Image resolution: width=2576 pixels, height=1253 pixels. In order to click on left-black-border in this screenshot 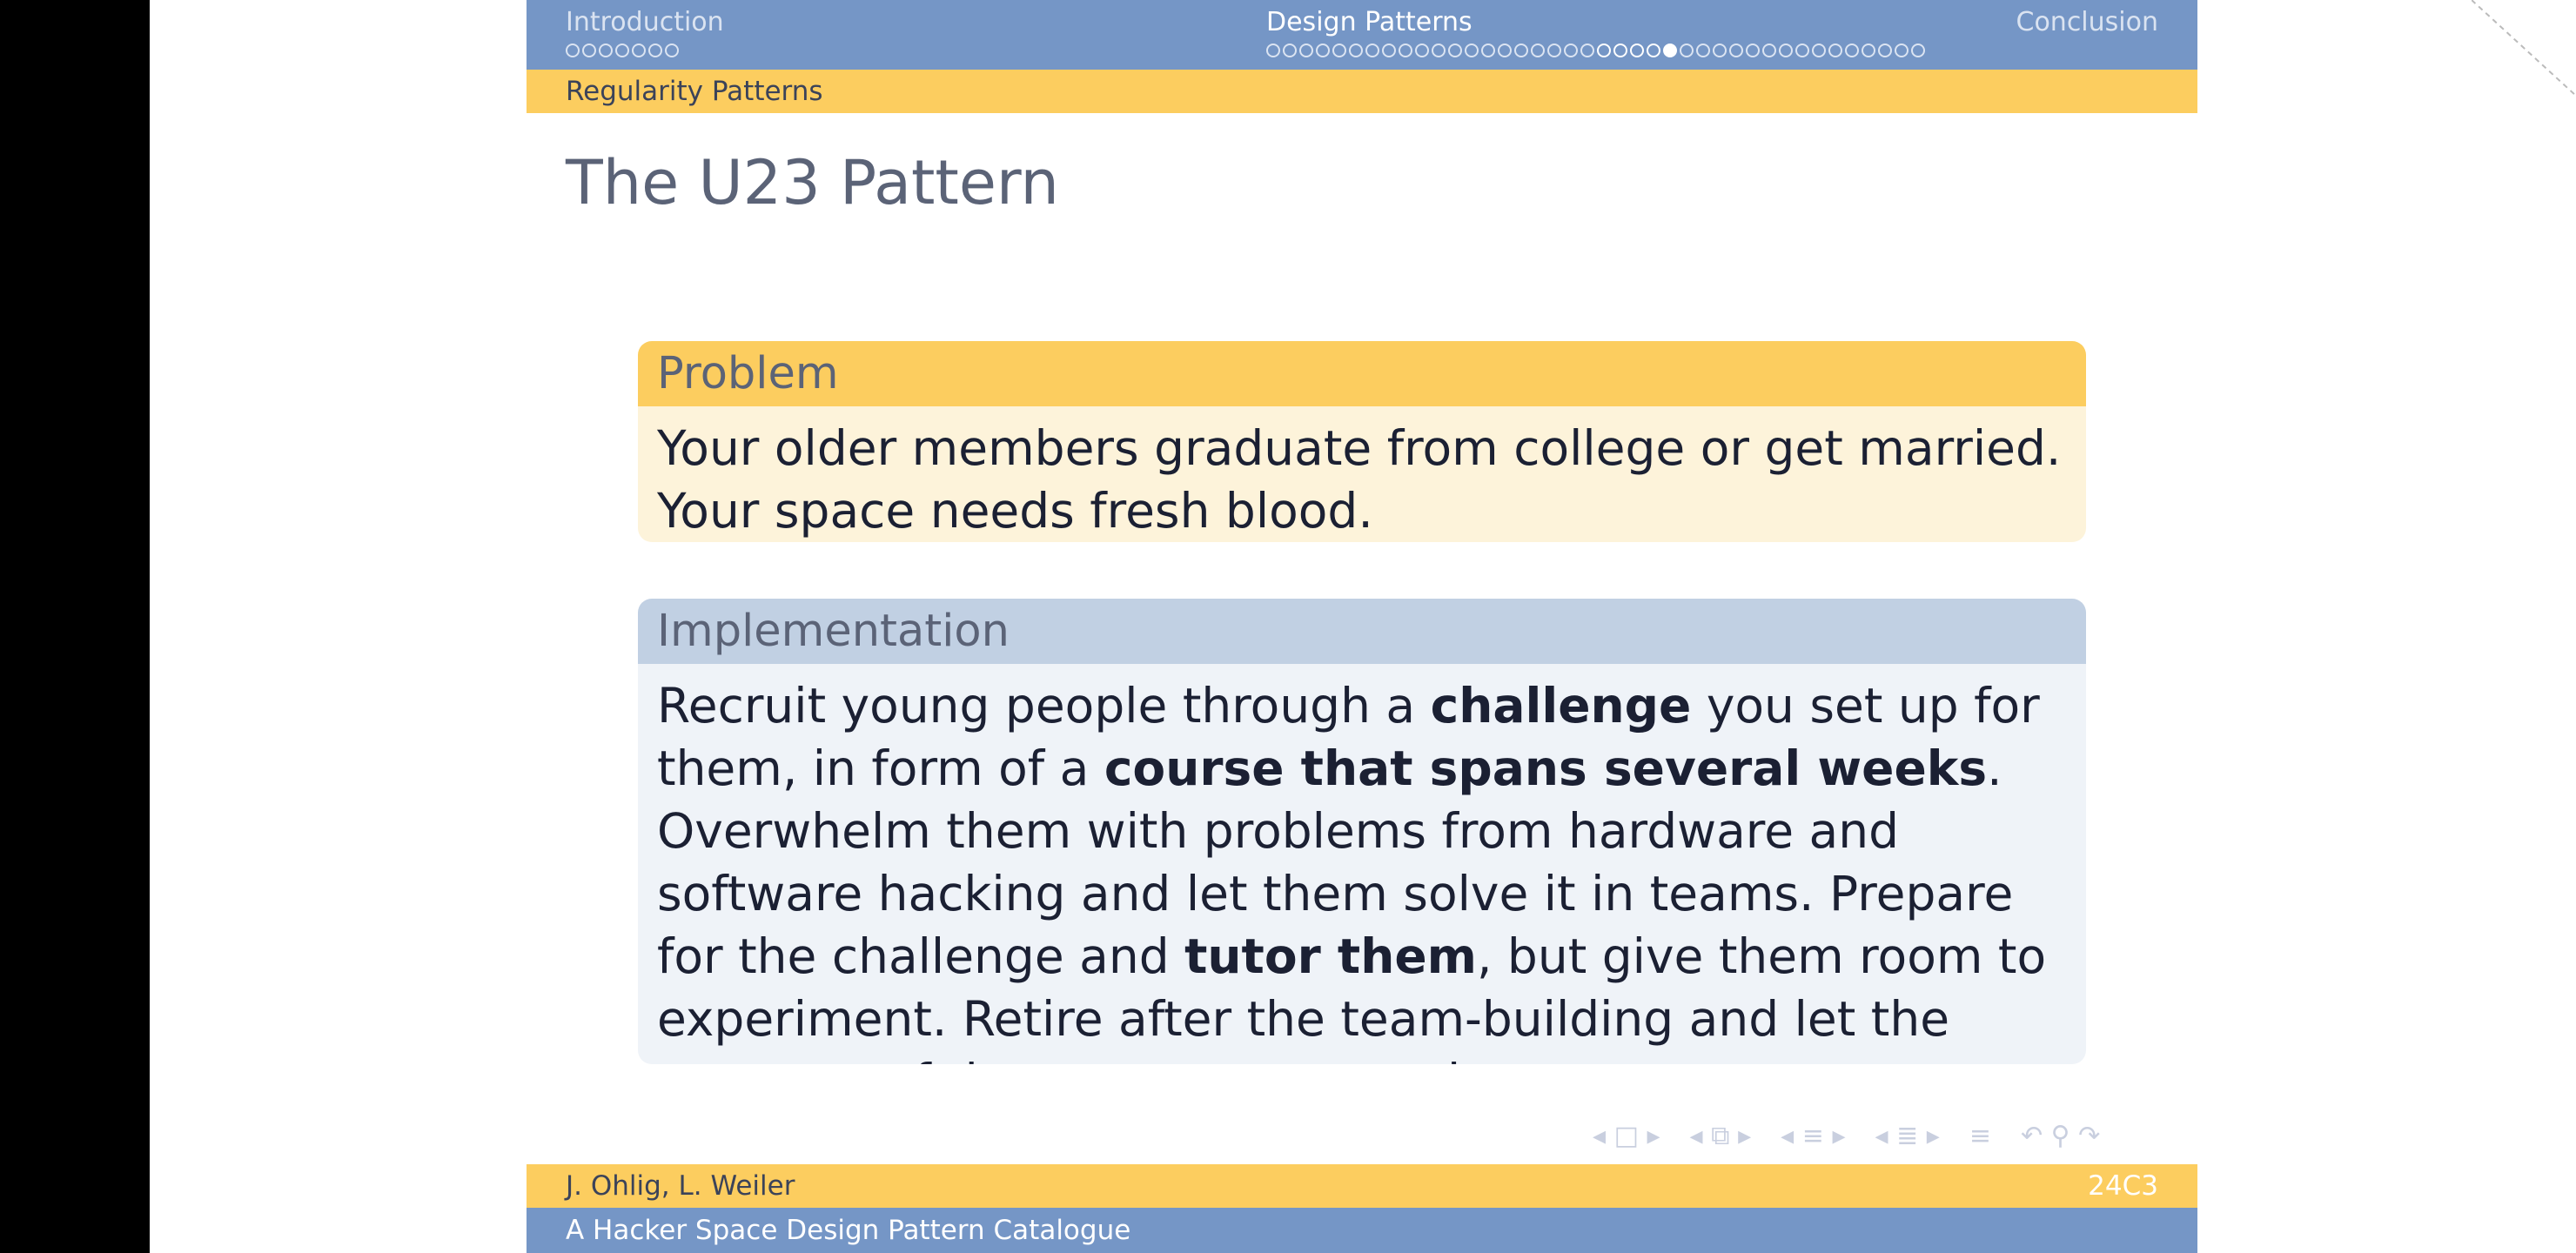, I will do `click(75, 626)`.